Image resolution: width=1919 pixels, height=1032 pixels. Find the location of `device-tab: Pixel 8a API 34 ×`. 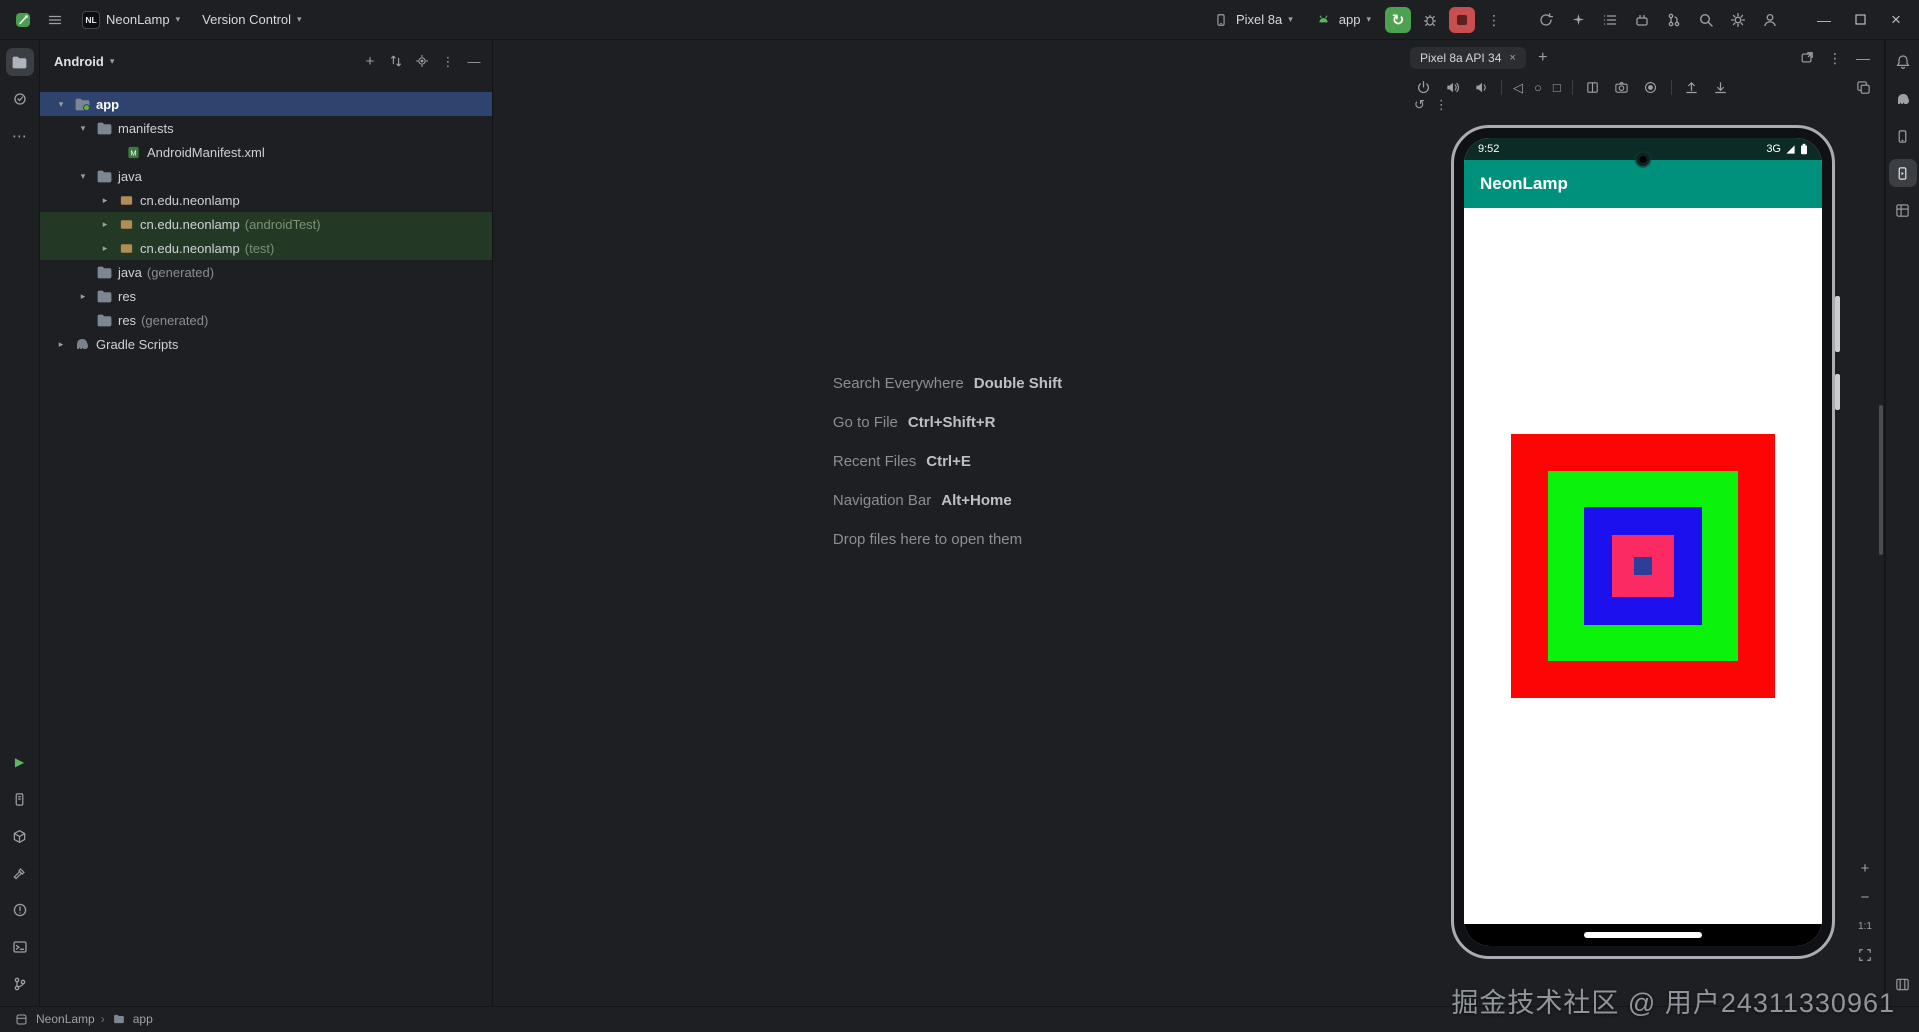

device-tab: Pixel 8a API 34 × is located at coordinates (1468, 58).